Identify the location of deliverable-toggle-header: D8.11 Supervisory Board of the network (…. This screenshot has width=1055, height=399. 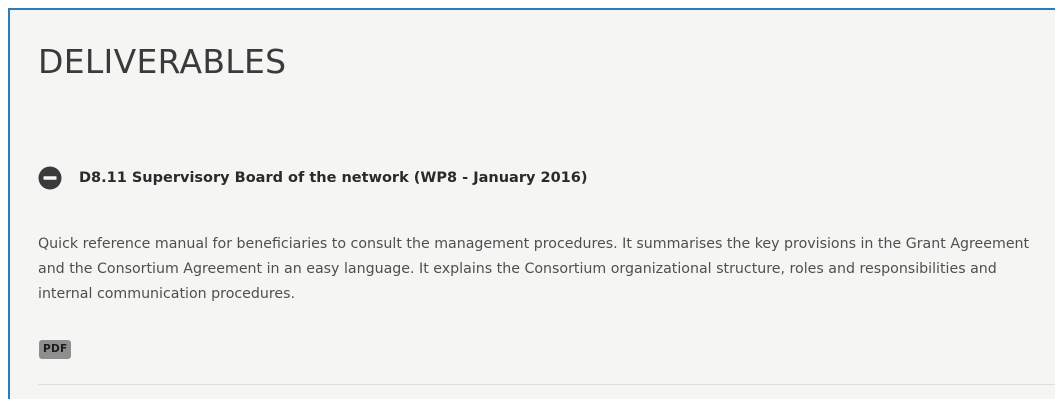
(312, 178).